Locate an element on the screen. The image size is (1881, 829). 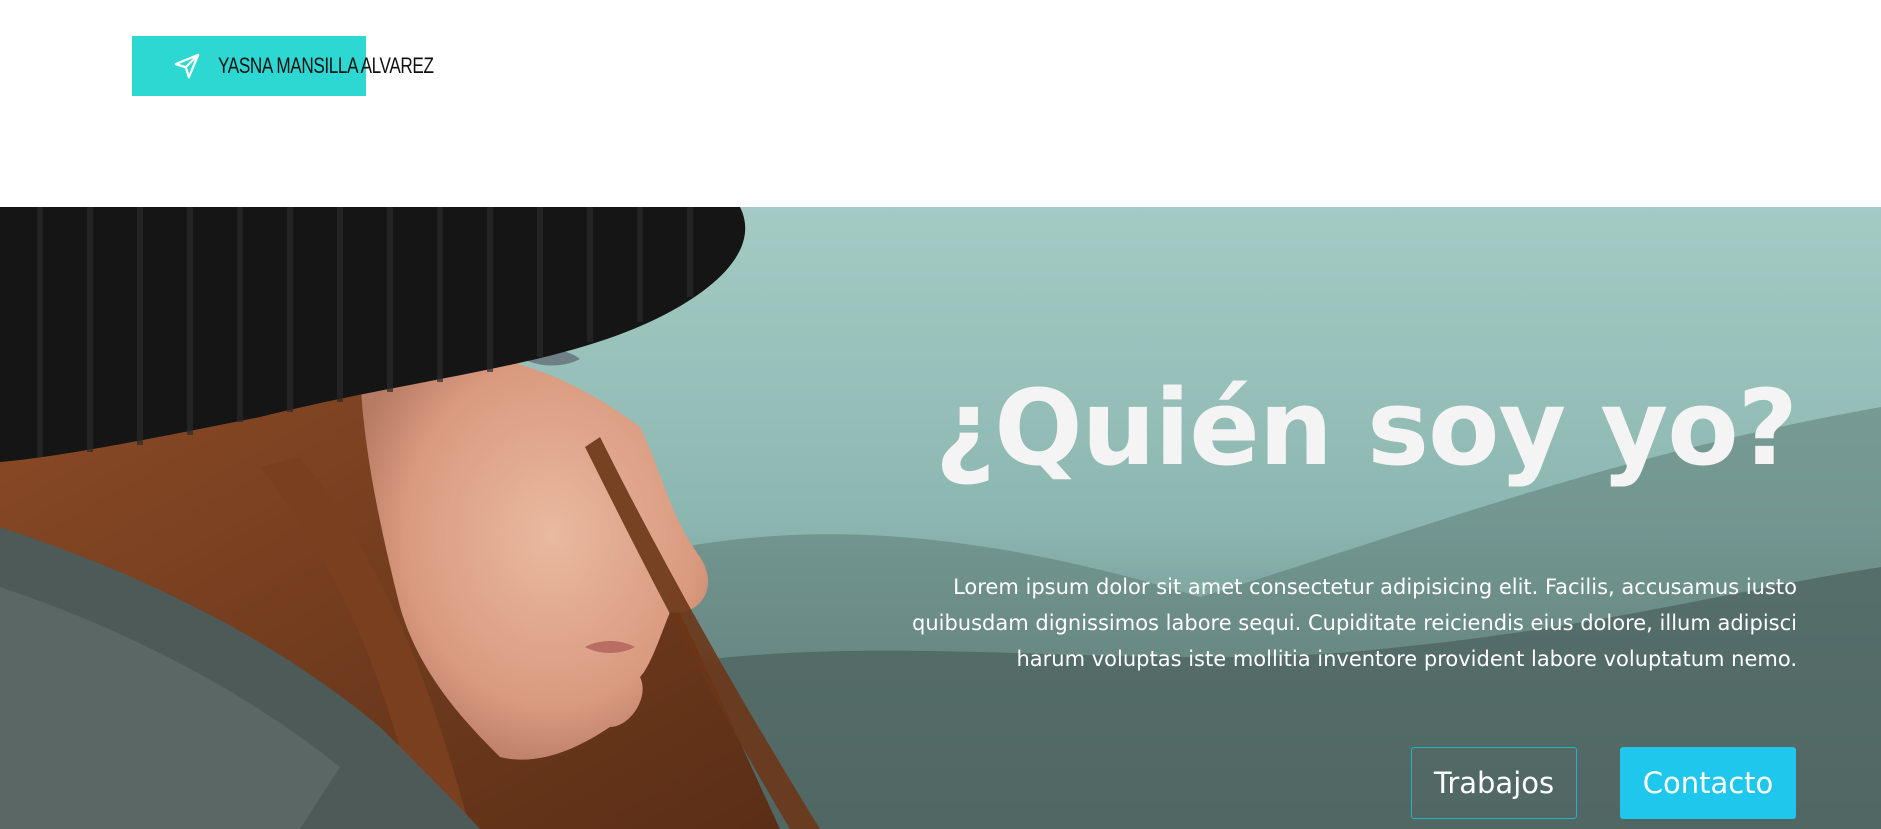
logo: YASNA MANSILLA ALVAREZ is located at coordinates (313, 66).